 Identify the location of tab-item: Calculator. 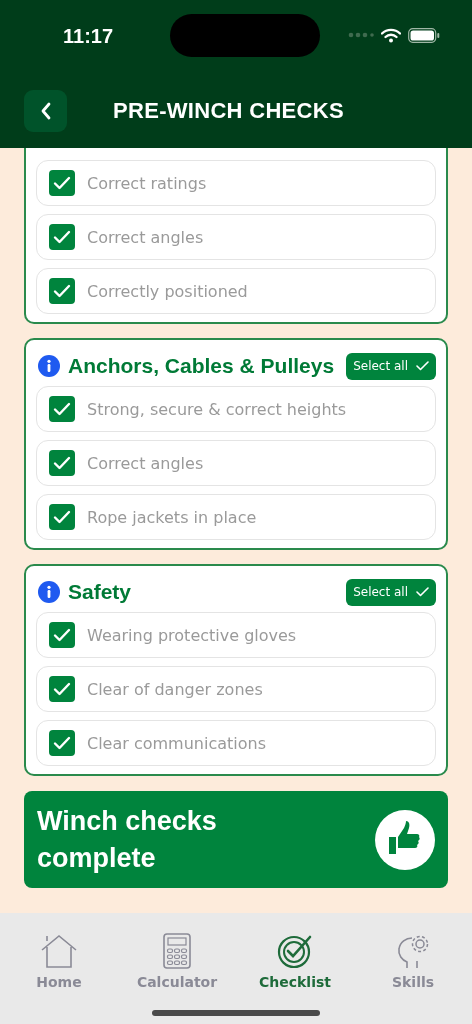
(177, 961).